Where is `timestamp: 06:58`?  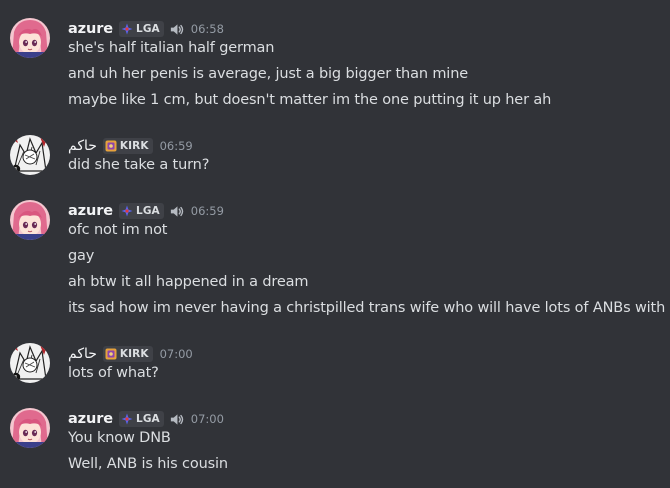
timestamp: 06:58 is located at coordinates (207, 29).